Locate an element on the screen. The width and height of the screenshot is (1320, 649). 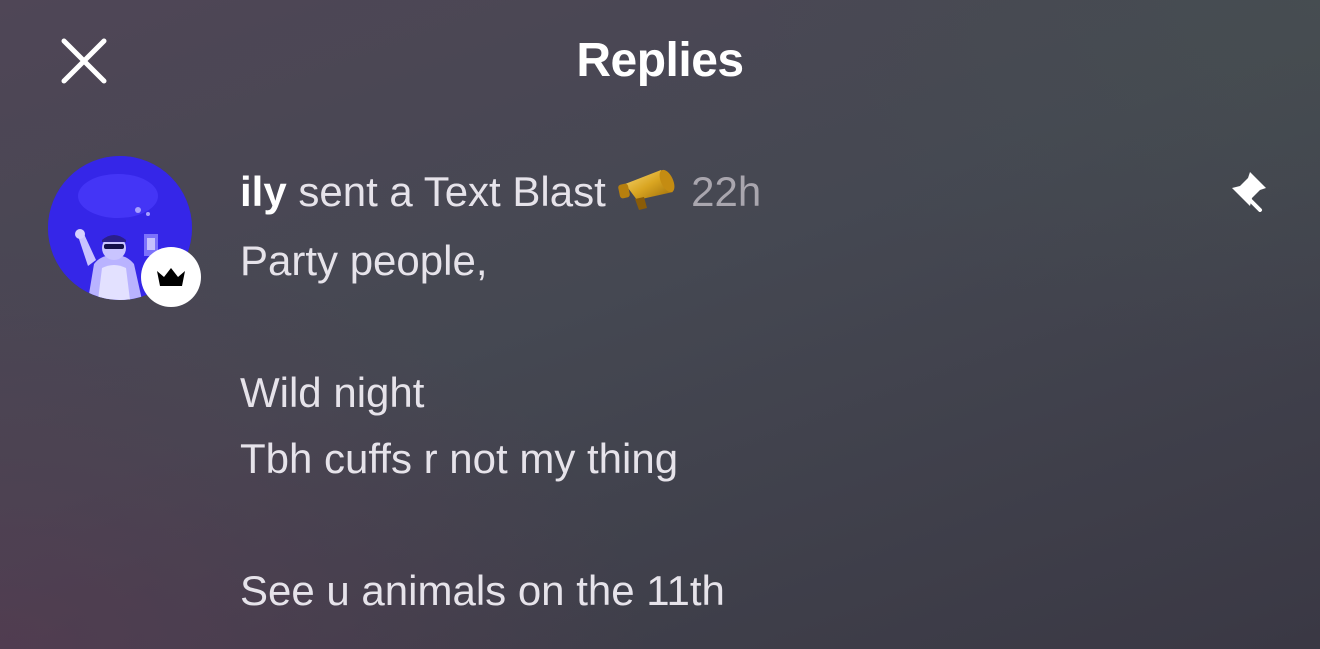
post-timestamp: 22h is located at coordinates (726, 191).